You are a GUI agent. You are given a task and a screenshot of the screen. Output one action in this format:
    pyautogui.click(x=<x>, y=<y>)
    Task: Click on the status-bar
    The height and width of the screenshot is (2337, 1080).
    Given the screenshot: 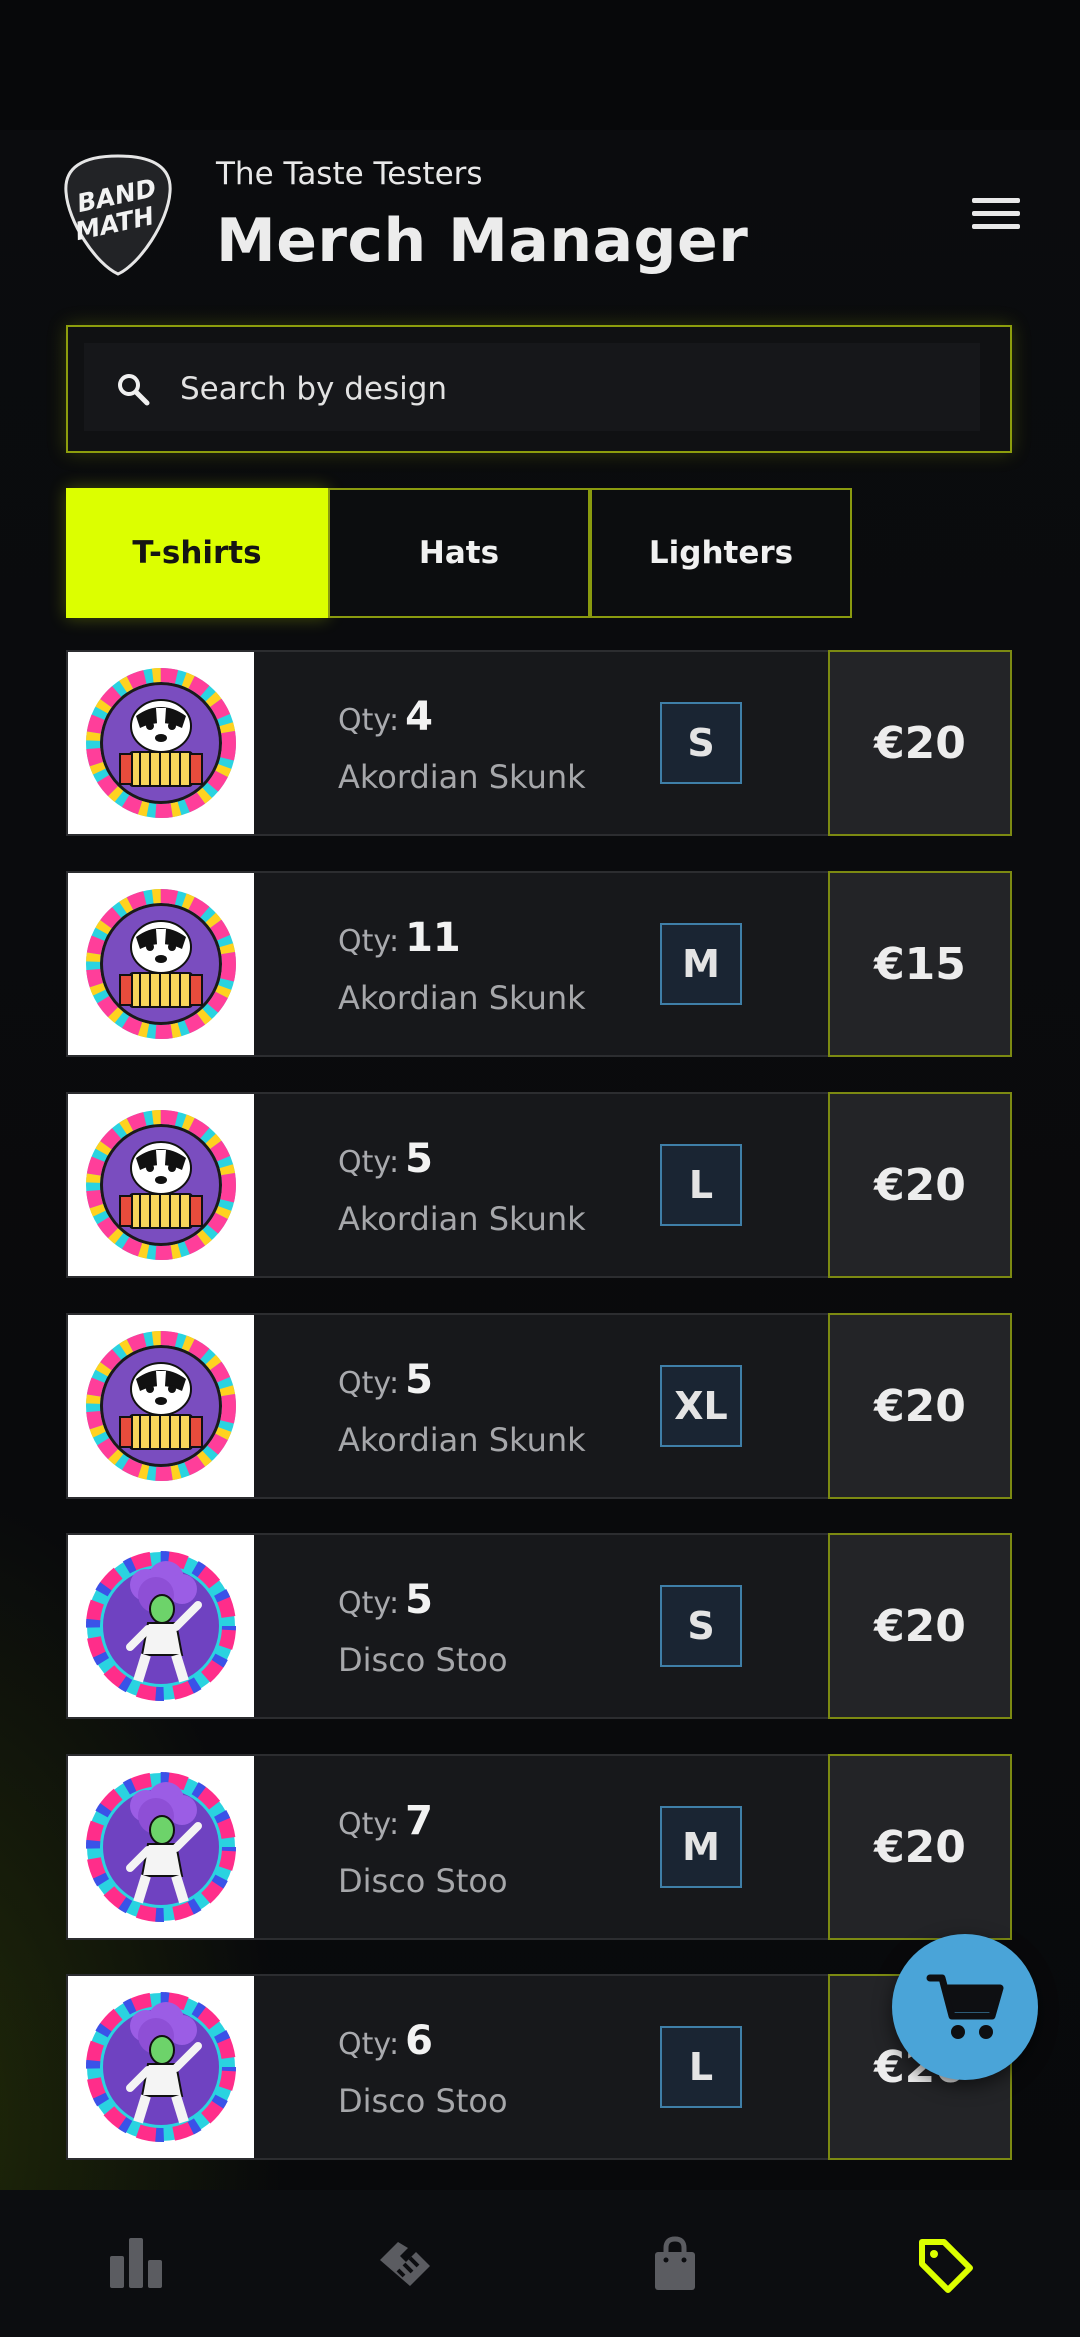 What is the action you would take?
    pyautogui.click(x=540, y=65)
    